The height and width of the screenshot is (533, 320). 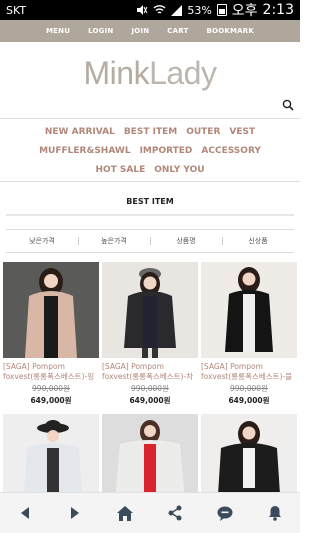 What do you see at coordinates (150, 512) in the screenshot?
I see `bottom-toolbar` at bounding box center [150, 512].